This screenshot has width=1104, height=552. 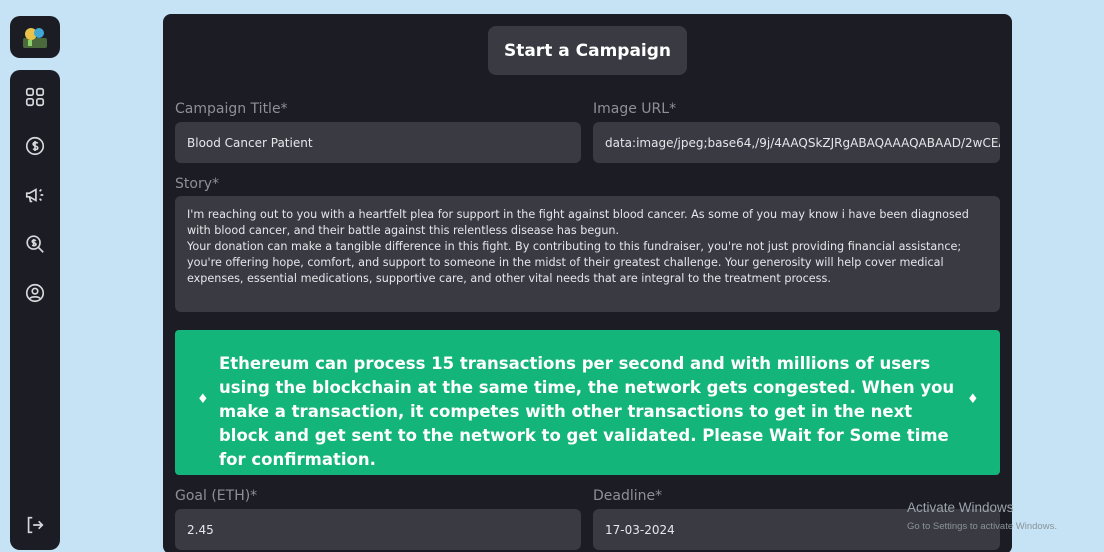 I want to click on image-url-label: Image URL*, so click(x=635, y=109).